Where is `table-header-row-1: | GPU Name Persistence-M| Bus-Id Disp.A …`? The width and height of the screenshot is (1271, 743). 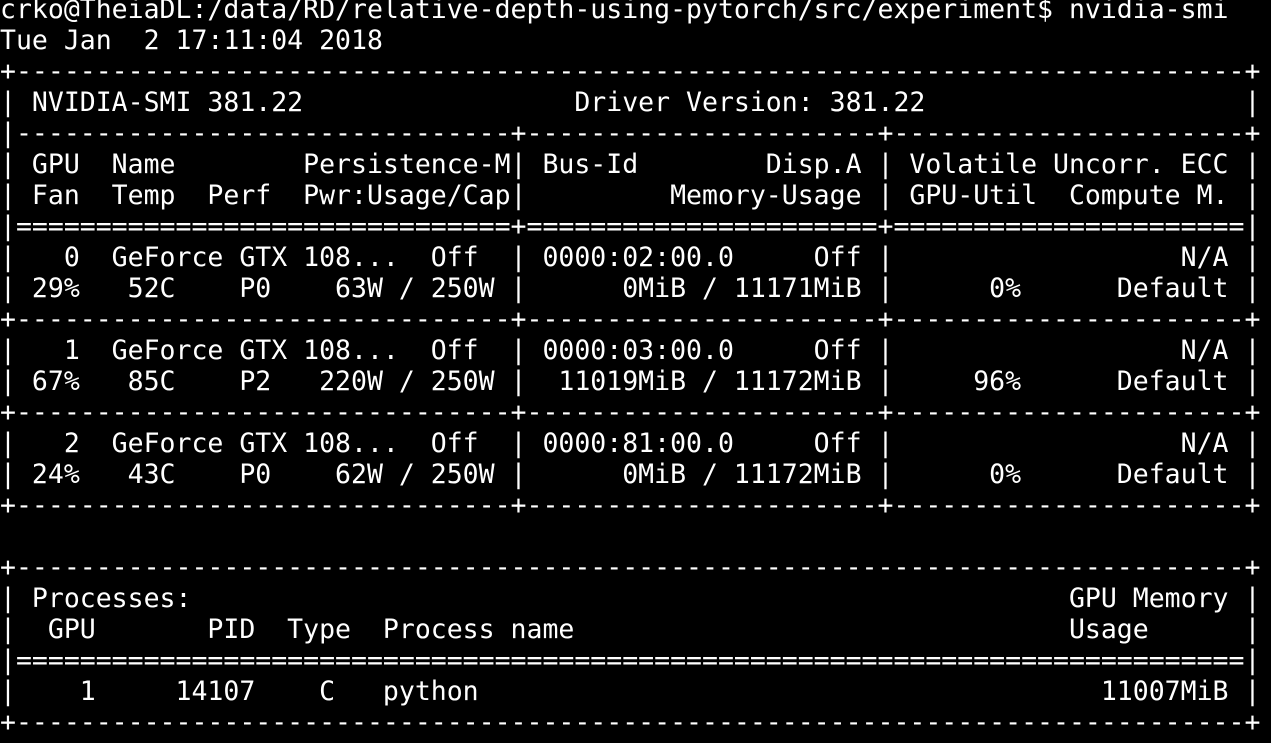
table-header-row-1: | GPU Name Persistence-M| Bus-Id Disp.A … is located at coordinates (630, 164).